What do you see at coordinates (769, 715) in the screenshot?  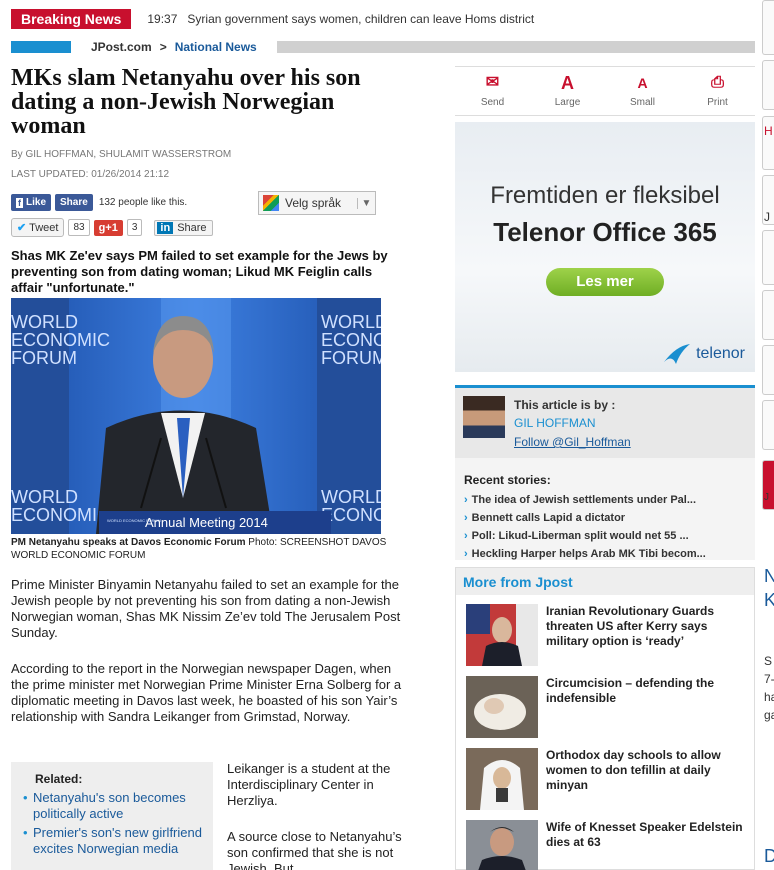 I see `edge-text: ga` at bounding box center [769, 715].